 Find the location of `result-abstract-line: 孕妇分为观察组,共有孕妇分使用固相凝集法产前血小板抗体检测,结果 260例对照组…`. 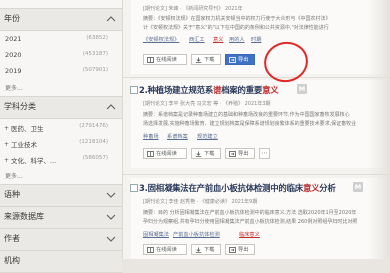

result-abstract-line: 孕妇分为观察组,共有孕妇分使用固相凝集法产前血小板抗体检测,结果 260例对照组… is located at coordinates (250, 222).